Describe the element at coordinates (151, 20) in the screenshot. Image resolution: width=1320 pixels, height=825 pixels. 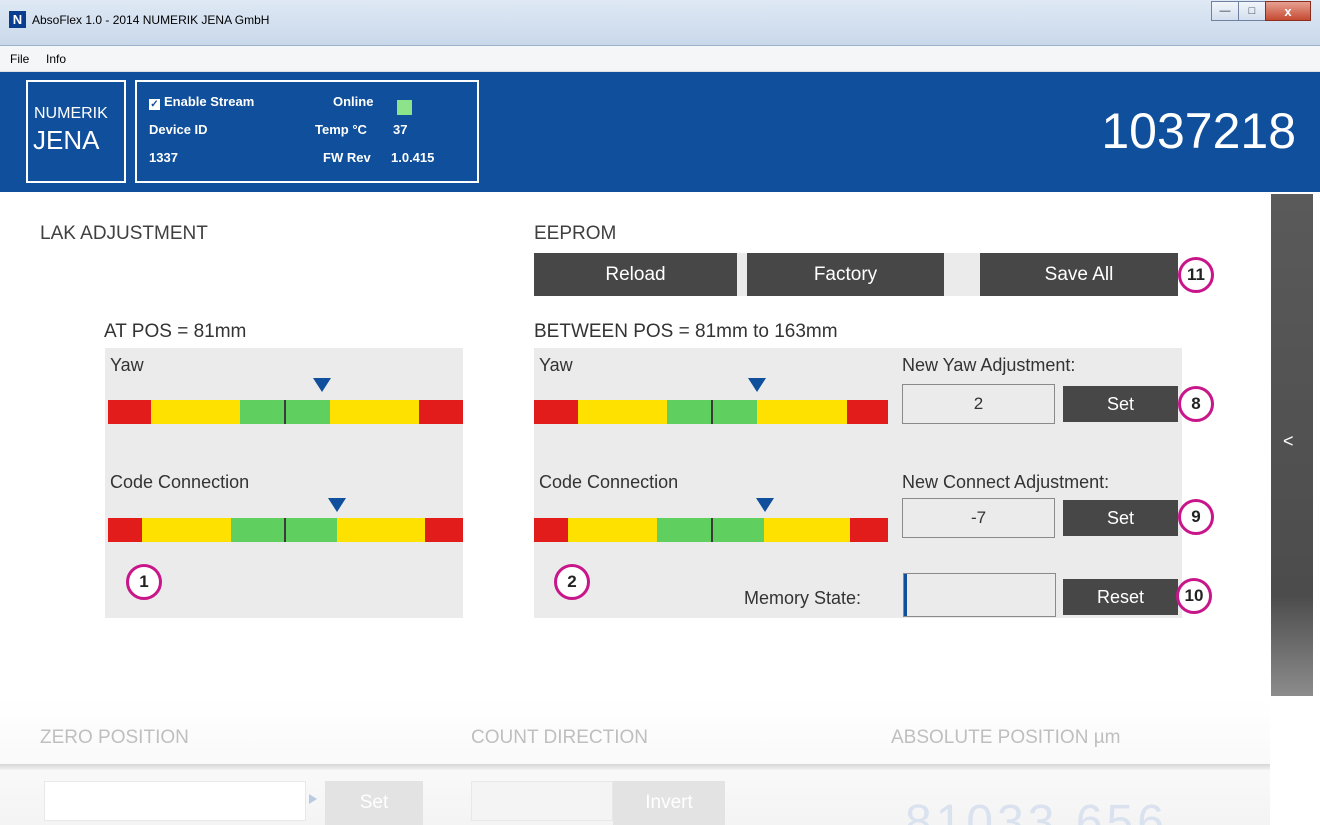
I see `window-title: AbsoFlex 1.0 - 2014 NUMERIK JENA GmbH` at that location.